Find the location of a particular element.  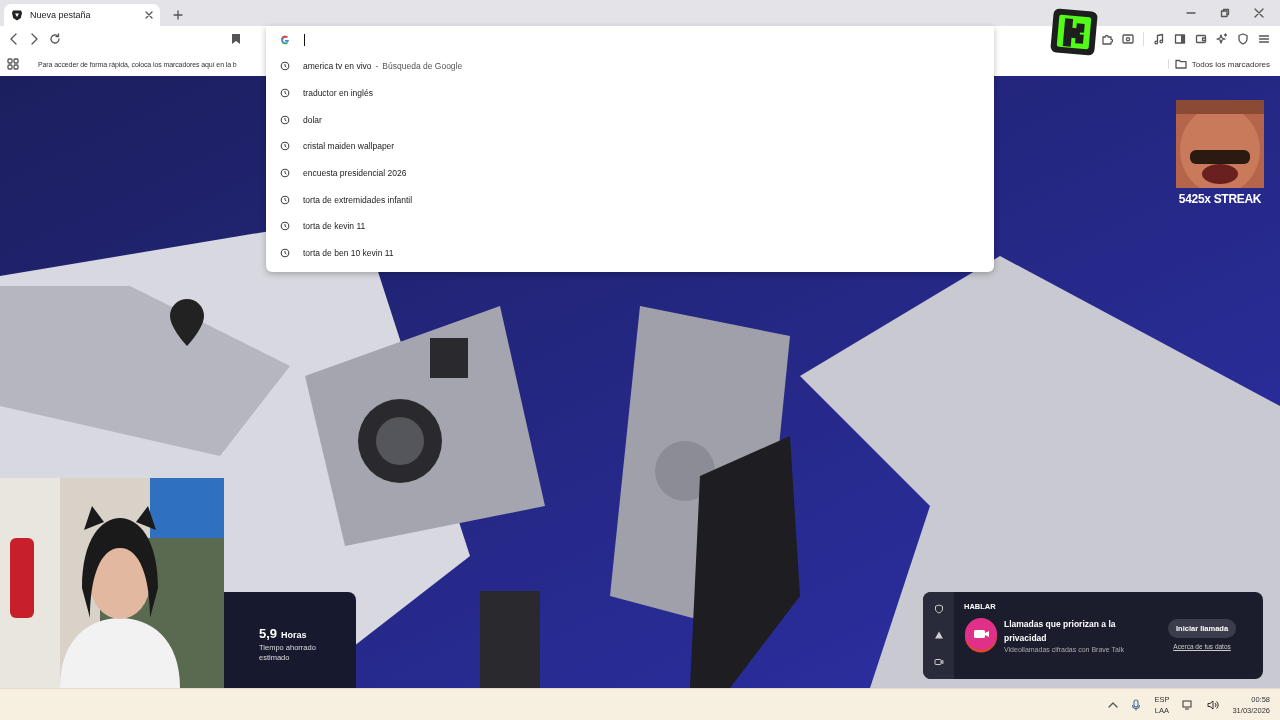

browser-tab: Nueva pestaña is located at coordinates (82, 15).